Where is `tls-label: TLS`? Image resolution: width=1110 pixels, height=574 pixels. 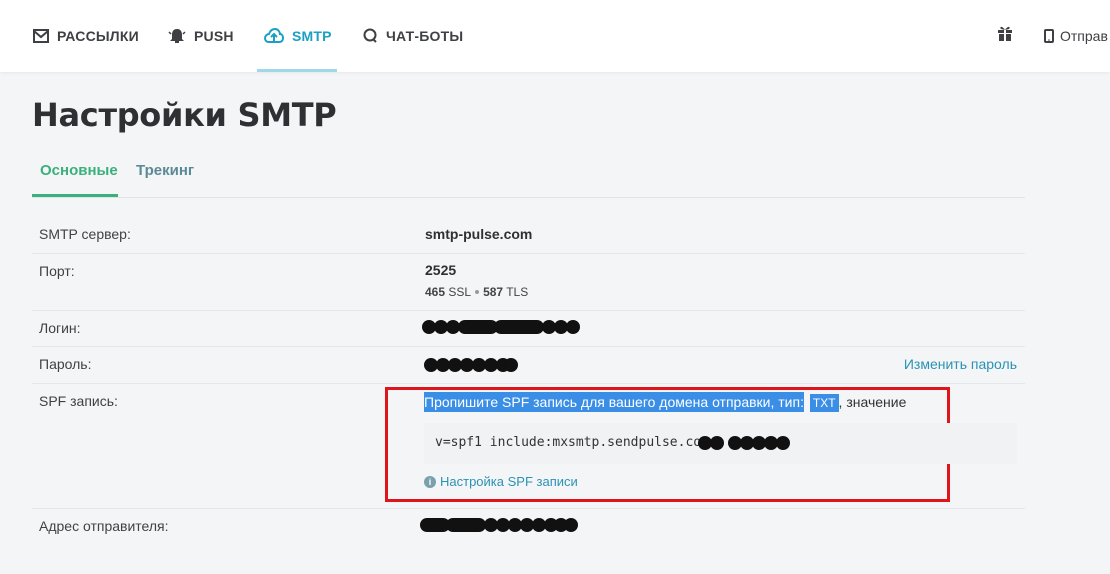
tls-label: TLS is located at coordinates (517, 292).